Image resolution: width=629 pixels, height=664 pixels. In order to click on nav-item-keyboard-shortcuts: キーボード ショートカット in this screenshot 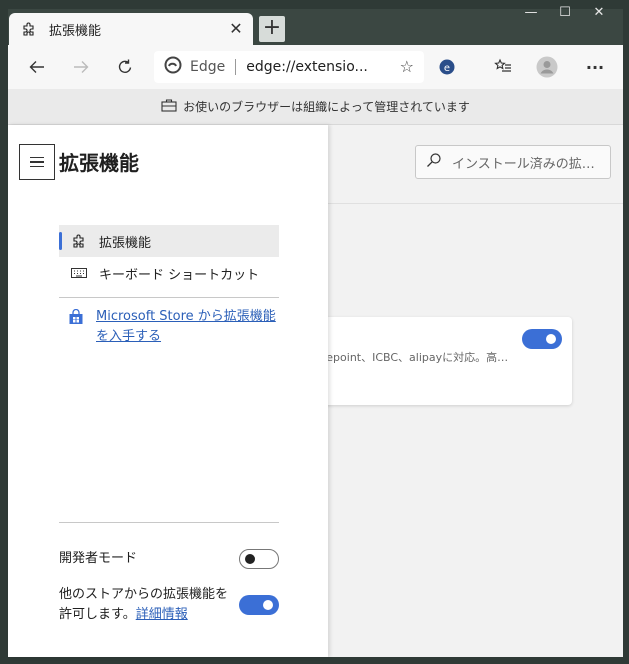, I will do `click(169, 273)`.